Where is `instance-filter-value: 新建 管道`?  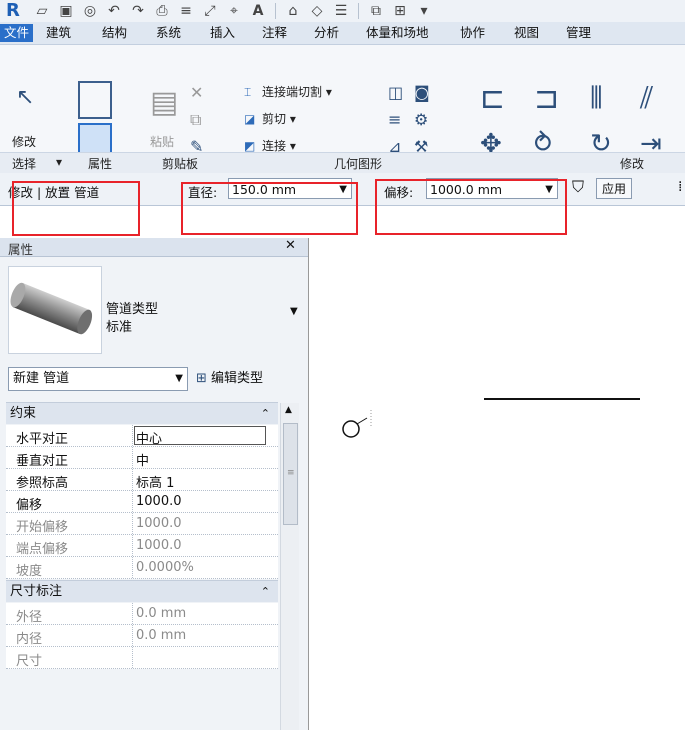
instance-filter-value: 新建 管道 is located at coordinates (41, 378).